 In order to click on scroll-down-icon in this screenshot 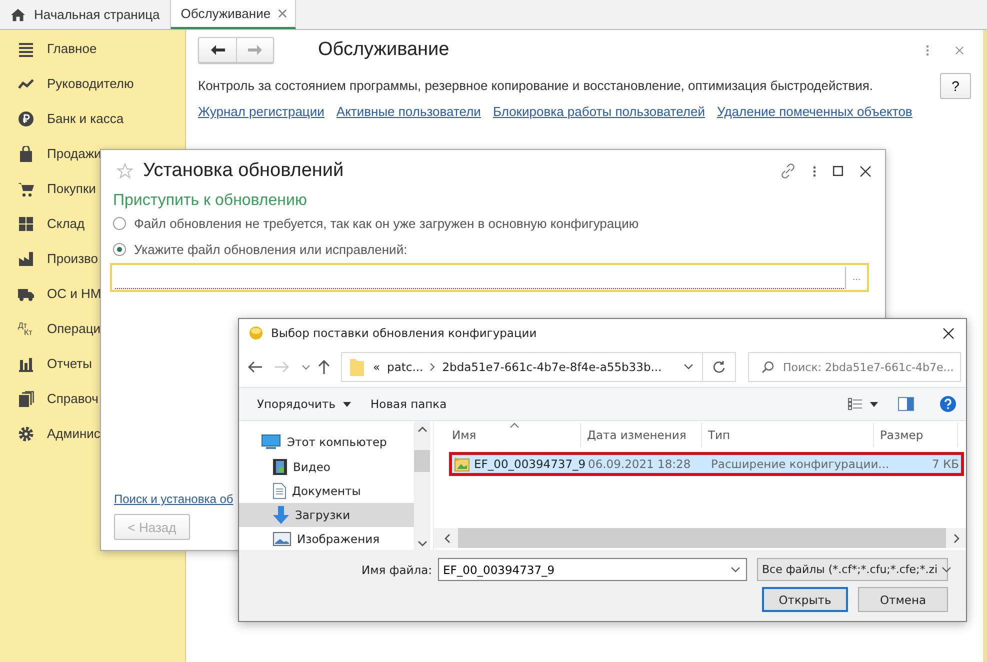, I will do `click(422, 544)`.